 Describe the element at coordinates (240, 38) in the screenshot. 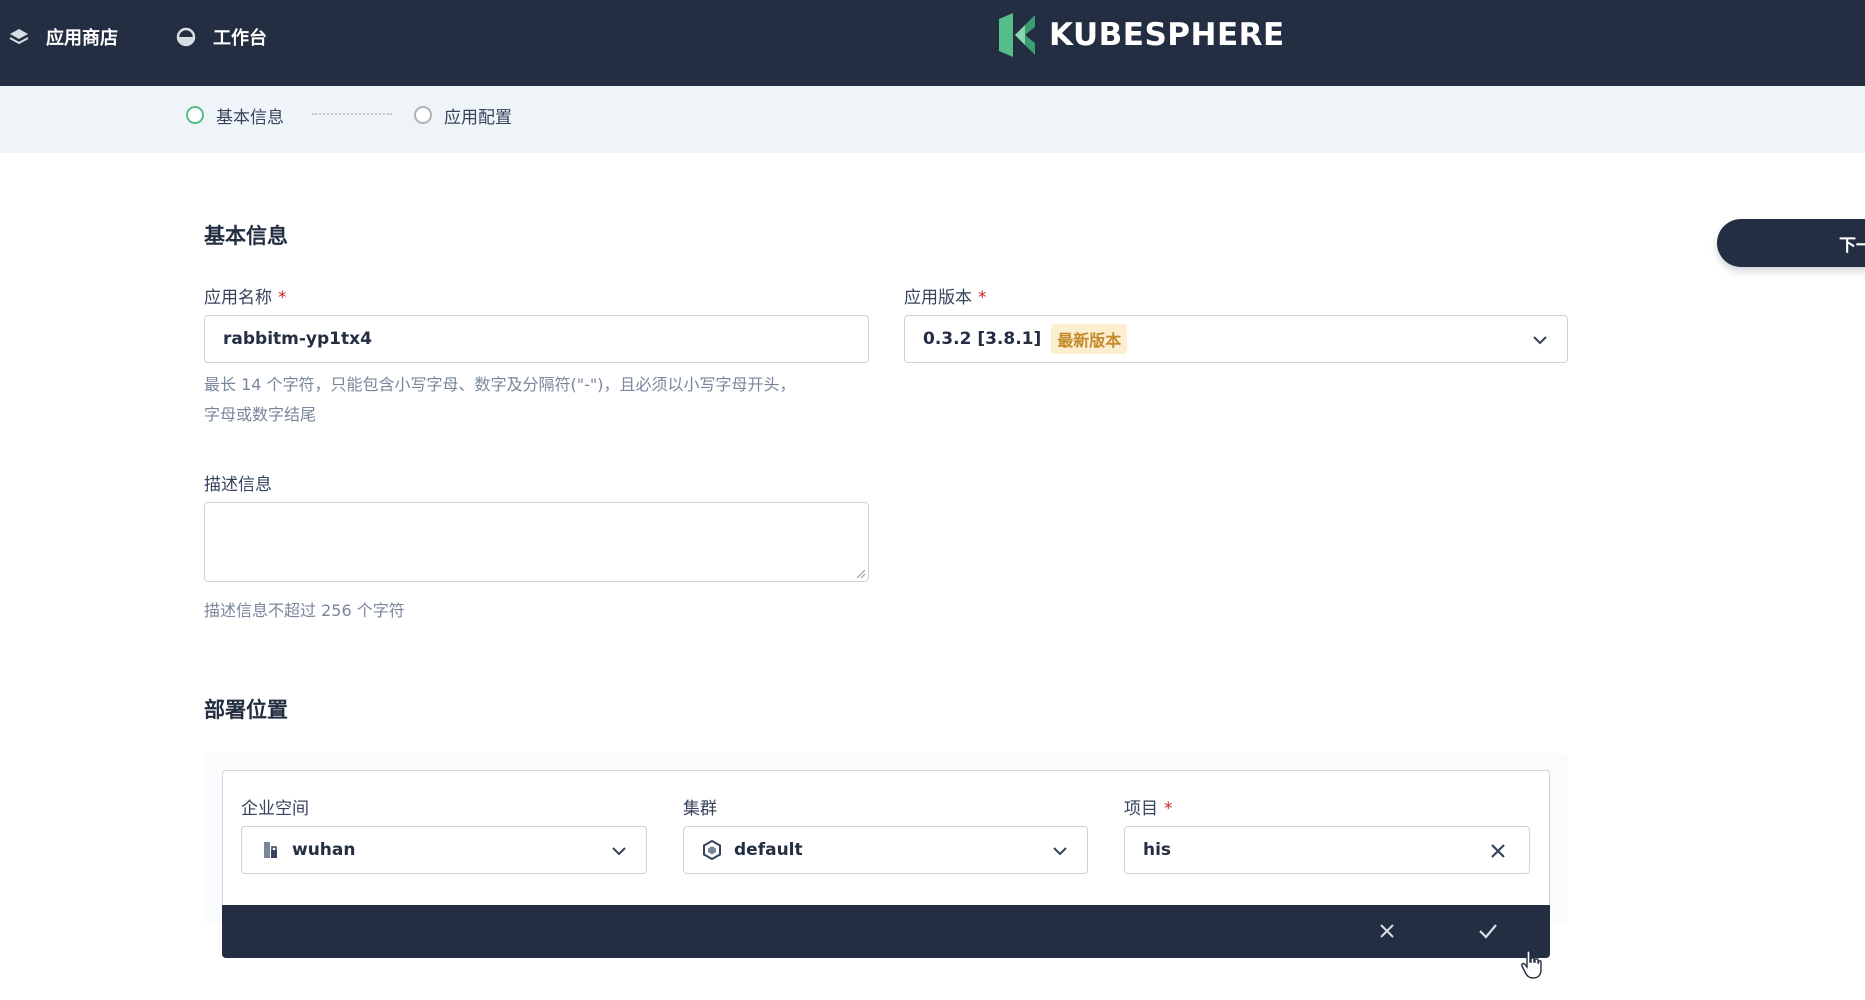

I see `nav-workbench-label: 工作台` at that location.